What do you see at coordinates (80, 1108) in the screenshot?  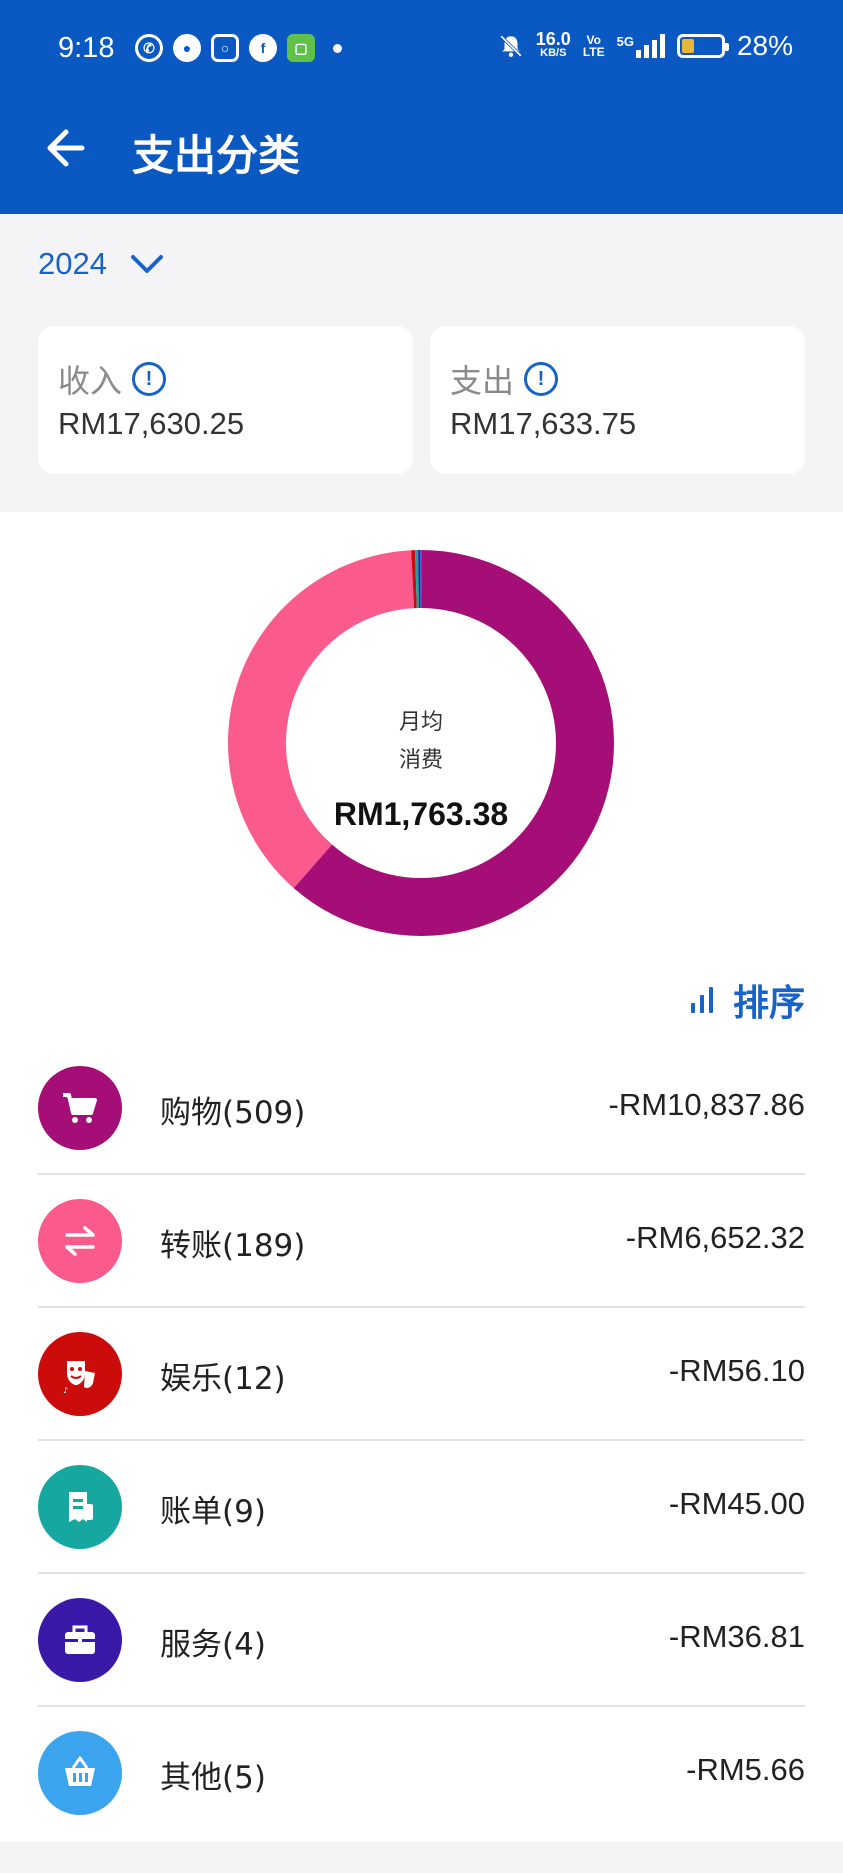 I see `shopping-cart-icon` at bounding box center [80, 1108].